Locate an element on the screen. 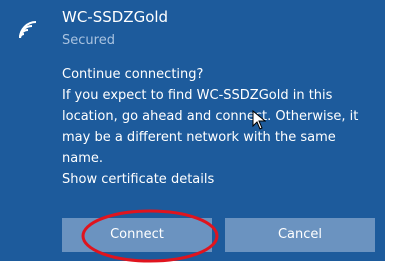  message-line: Continue connecting? is located at coordinates (133, 74).